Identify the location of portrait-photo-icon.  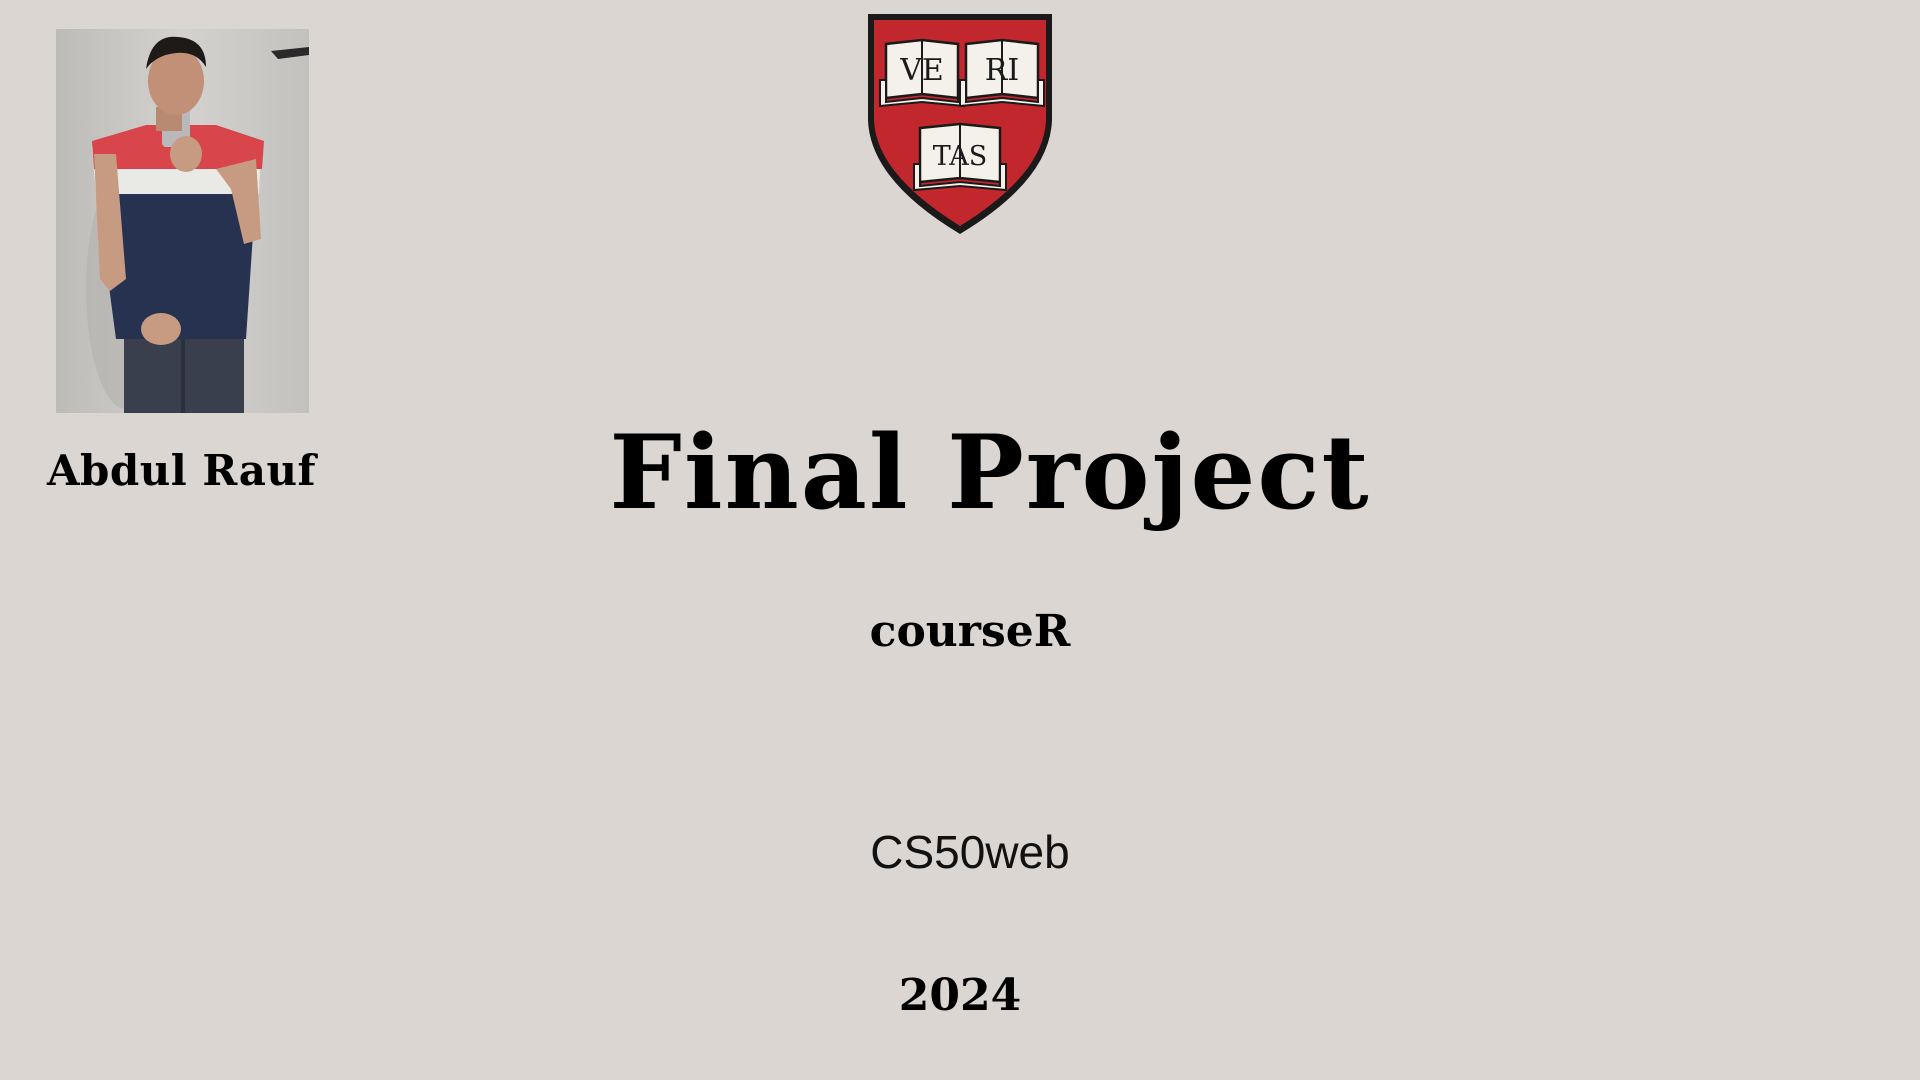
(182, 221).